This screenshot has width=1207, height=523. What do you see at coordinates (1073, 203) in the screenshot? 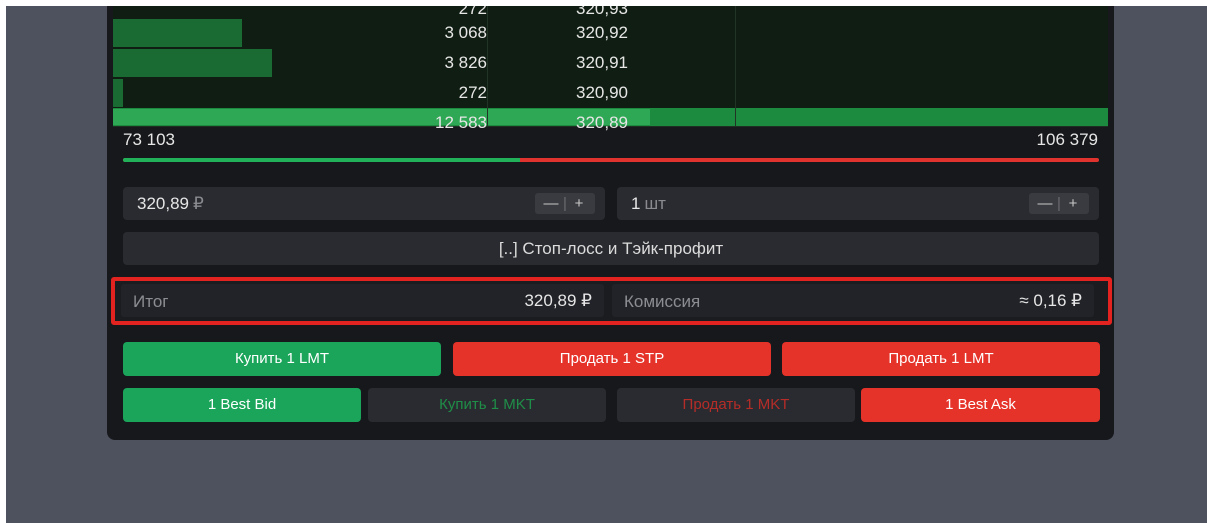
I see `quantity-increment-button: +` at bounding box center [1073, 203].